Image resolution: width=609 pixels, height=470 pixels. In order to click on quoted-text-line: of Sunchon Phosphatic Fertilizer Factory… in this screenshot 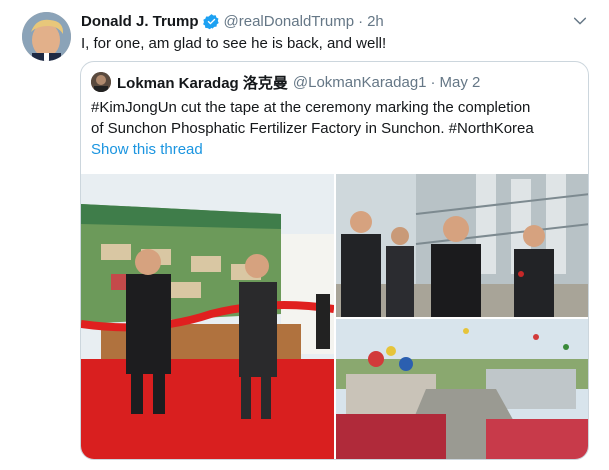, I will do `click(312, 128)`.